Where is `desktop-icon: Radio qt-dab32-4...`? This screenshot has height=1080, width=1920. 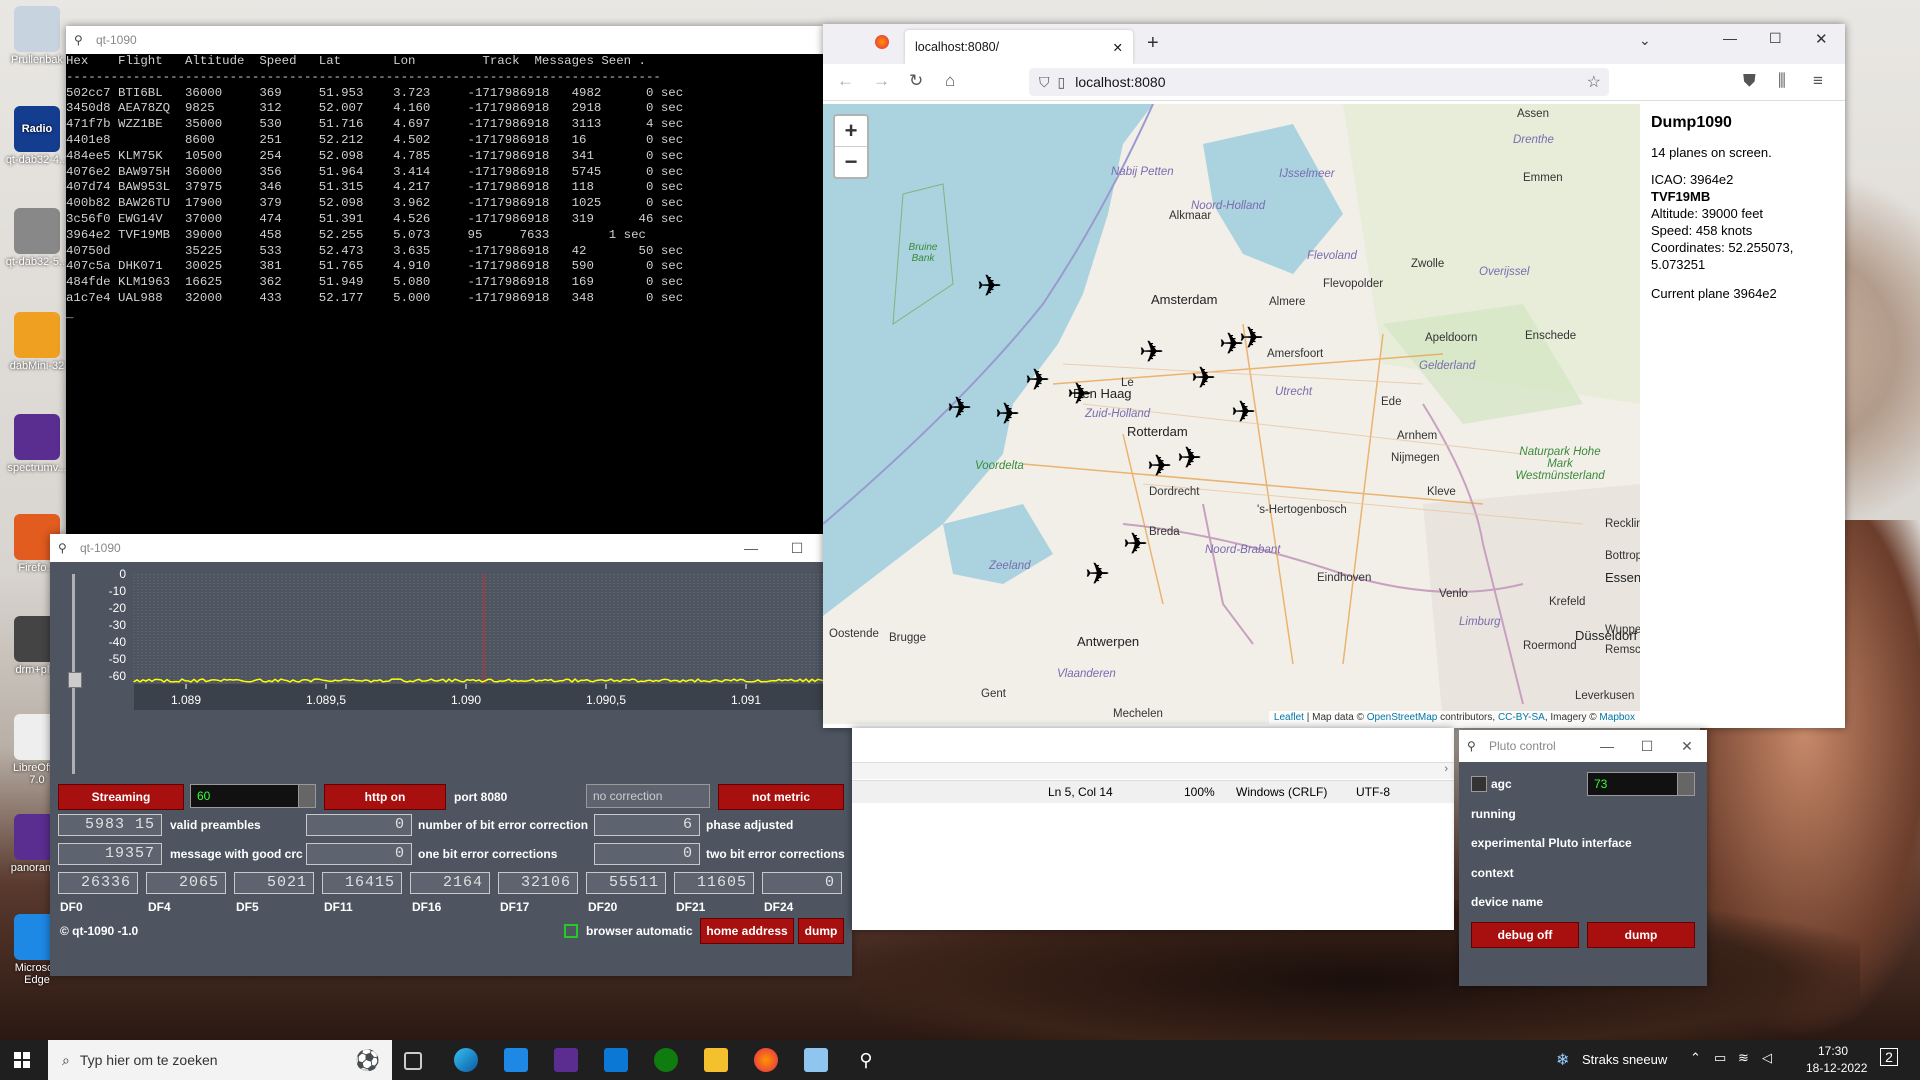
desktop-icon: Radio qt-dab32-4... is located at coordinates (37, 136).